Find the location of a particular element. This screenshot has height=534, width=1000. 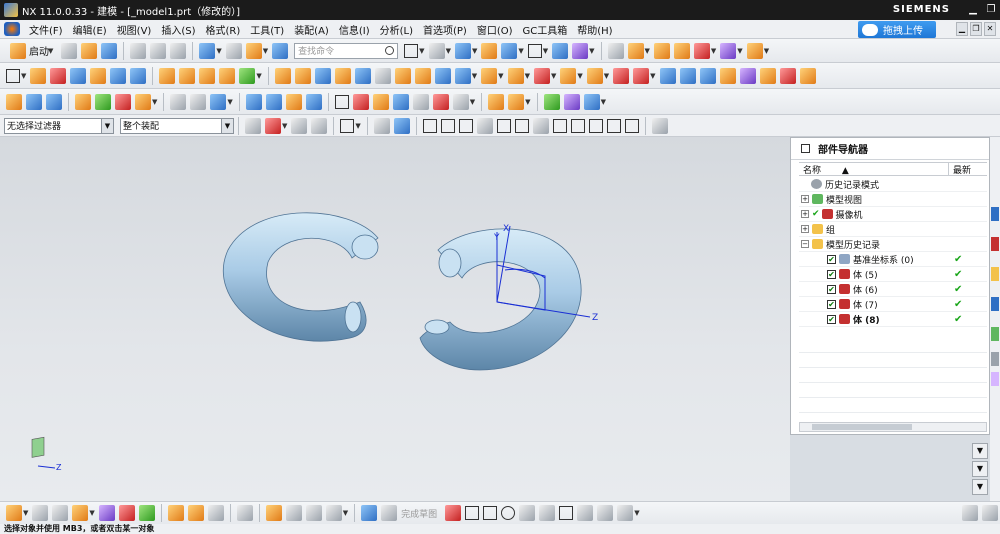

tree-node-groups: + 组 is located at coordinates (893, 229).